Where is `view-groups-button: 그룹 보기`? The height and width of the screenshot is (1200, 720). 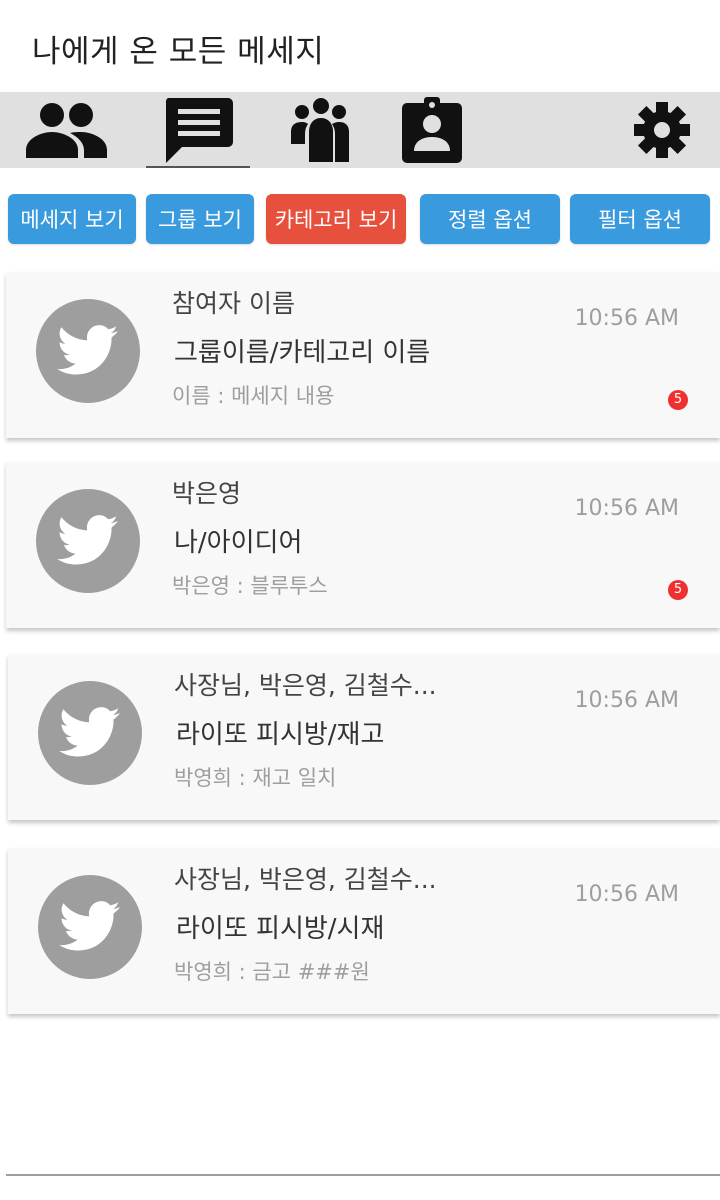
view-groups-button: 그룹 보기 is located at coordinates (200, 219).